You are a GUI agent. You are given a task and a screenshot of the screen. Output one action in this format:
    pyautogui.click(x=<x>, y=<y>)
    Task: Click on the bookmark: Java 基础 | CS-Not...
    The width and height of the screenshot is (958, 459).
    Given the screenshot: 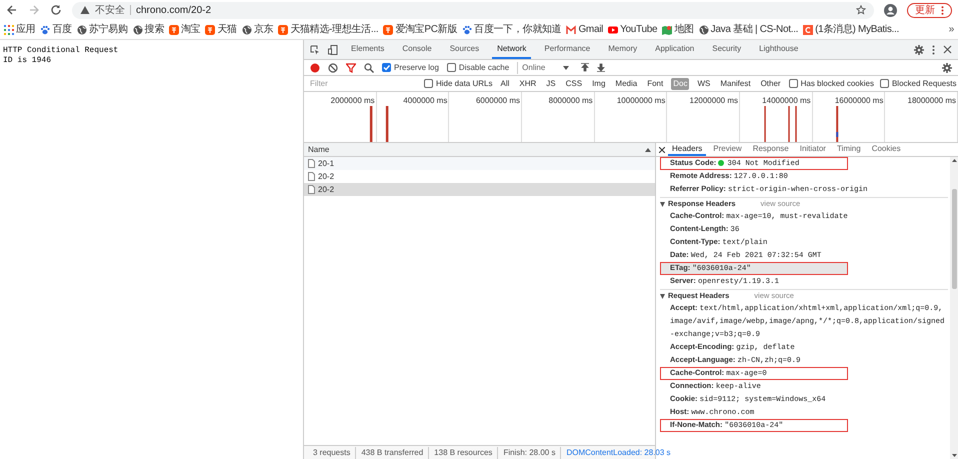 What is the action you would take?
    pyautogui.click(x=748, y=29)
    